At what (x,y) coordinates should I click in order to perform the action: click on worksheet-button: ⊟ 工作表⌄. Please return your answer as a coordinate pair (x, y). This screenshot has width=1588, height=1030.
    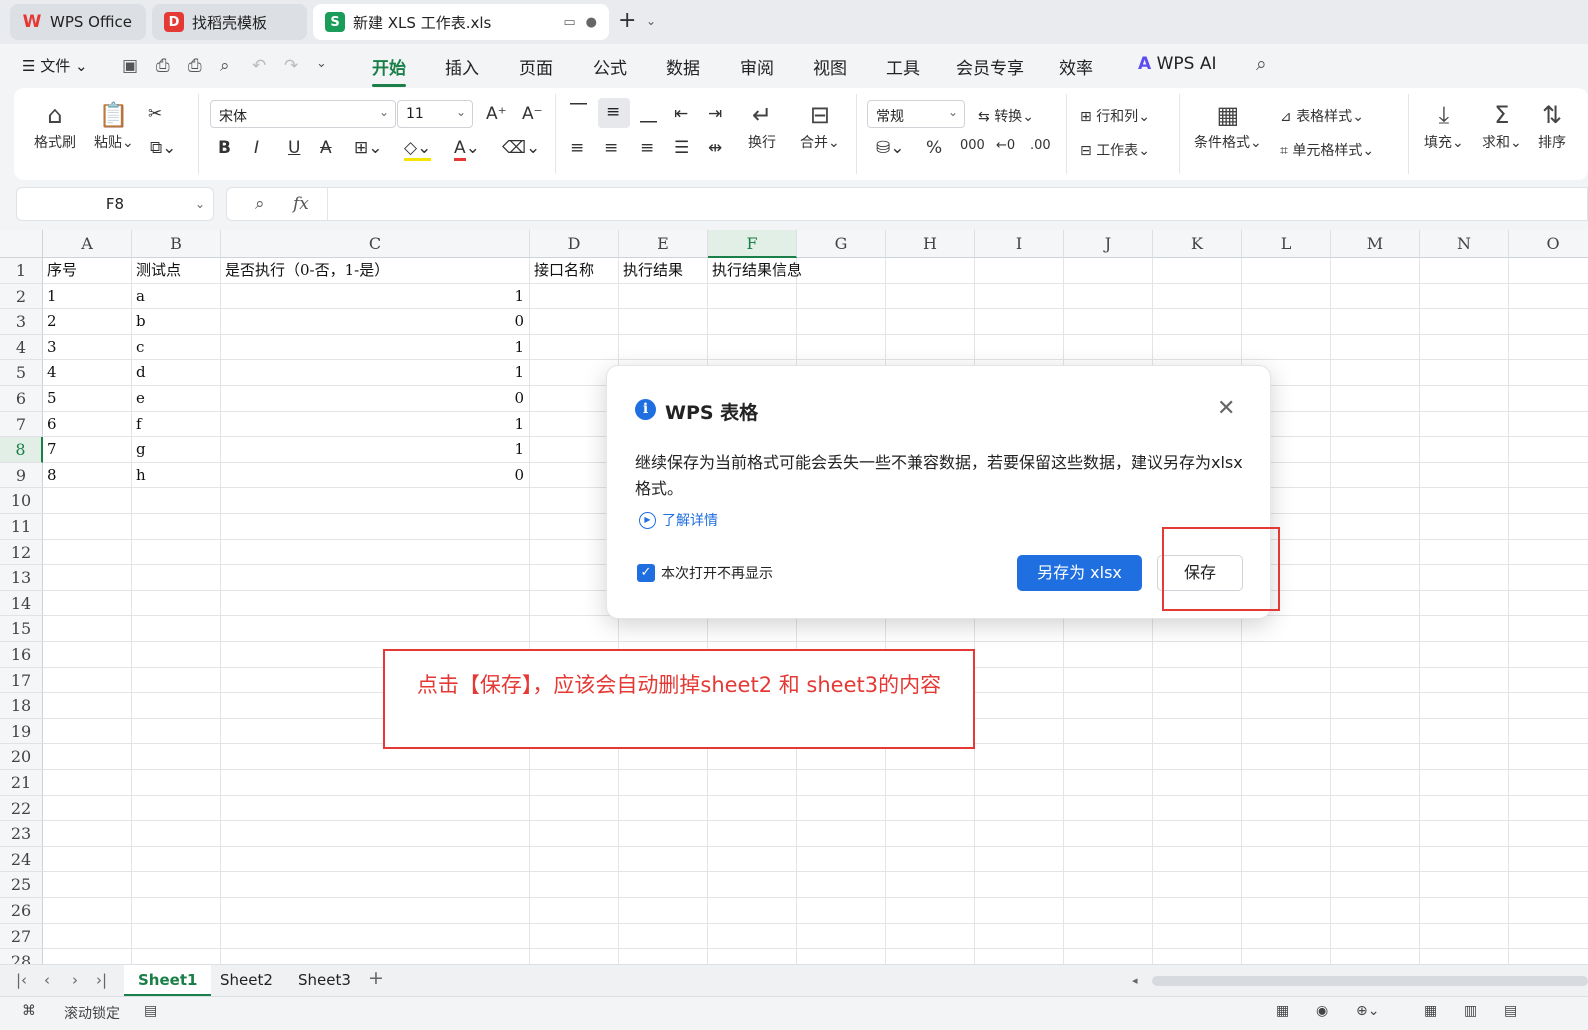
    Looking at the image, I should click on (1115, 150).